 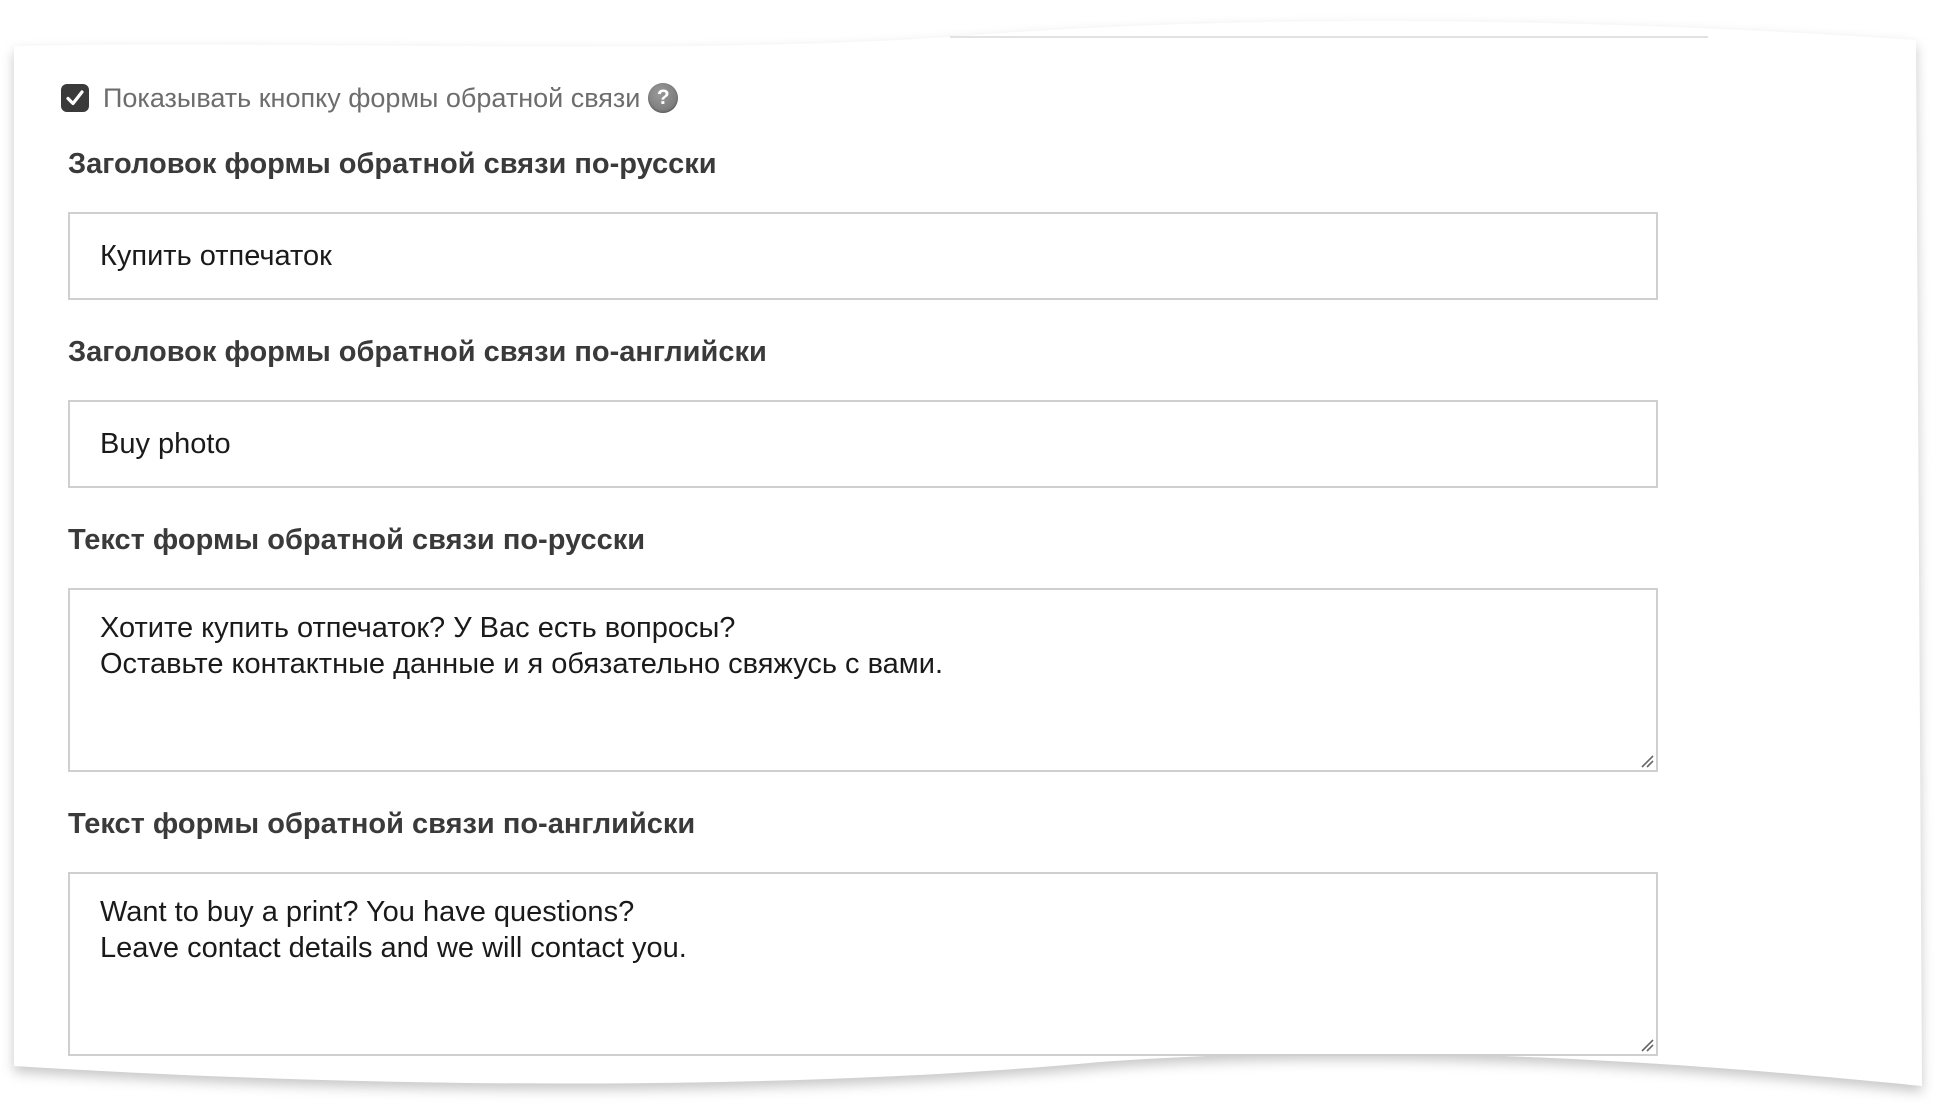 What do you see at coordinates (357, 540) in the screenshot?
I see `text-ru-label: Текст формы обратной связи по-русски` at bounding box center [357, 540].